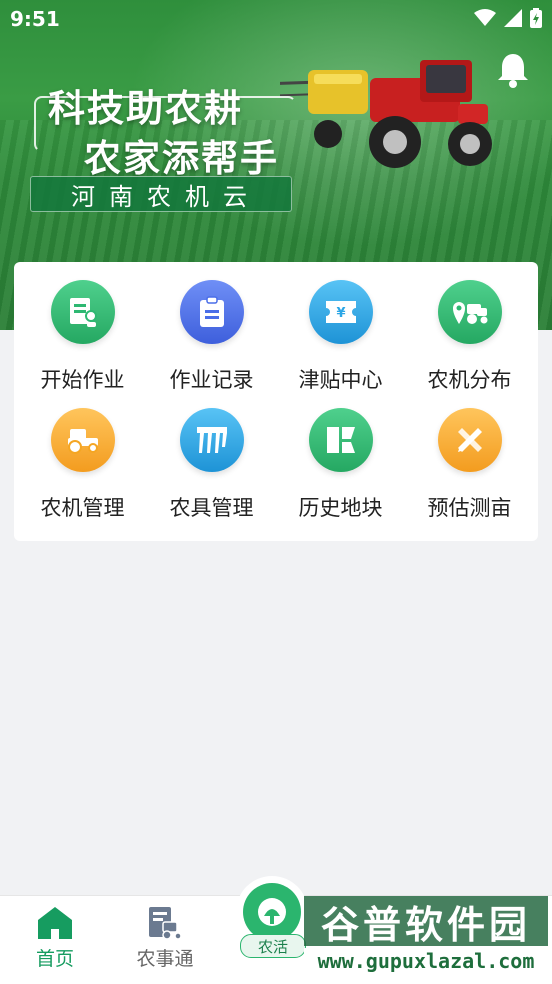 The image size is (552, 984). Describe the element at coordinates (340, 380) in the screenshot. I see `menu-label: 津贴中心` at that location.